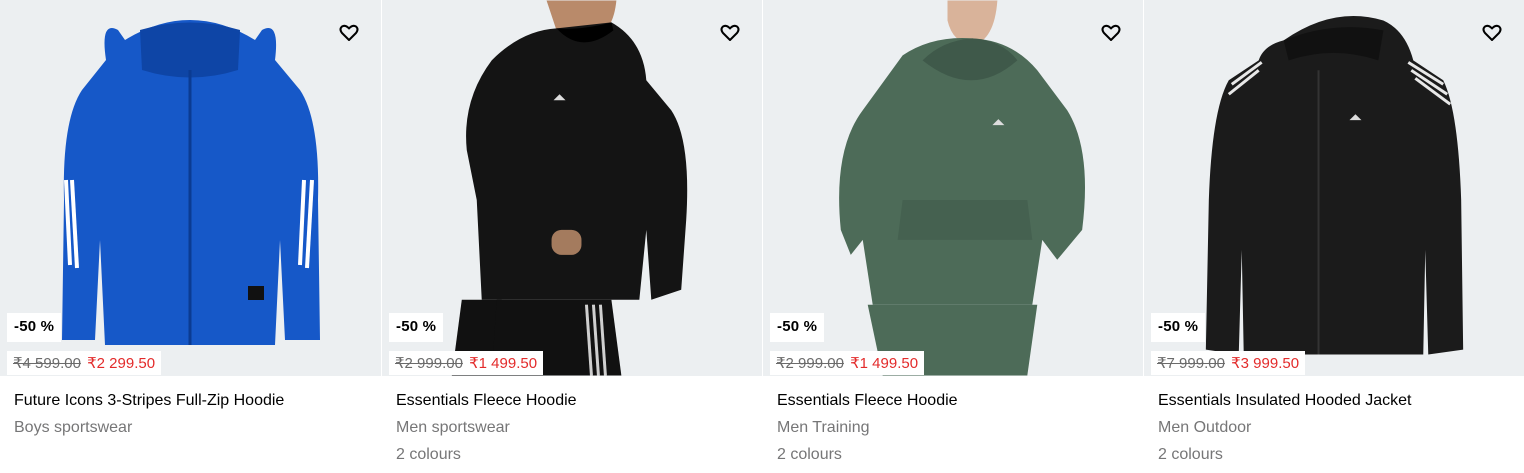 Image resolution: width=1524 pixels, height=473 pixels. I want to click on price-tag: ₹4 599.00 ₹2 299.50, so click(84, 363).